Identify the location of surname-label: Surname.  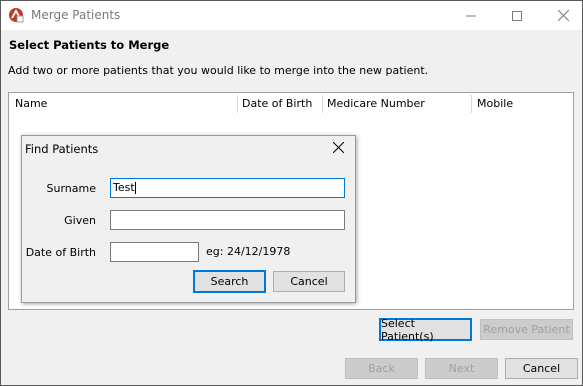
(71, 188).